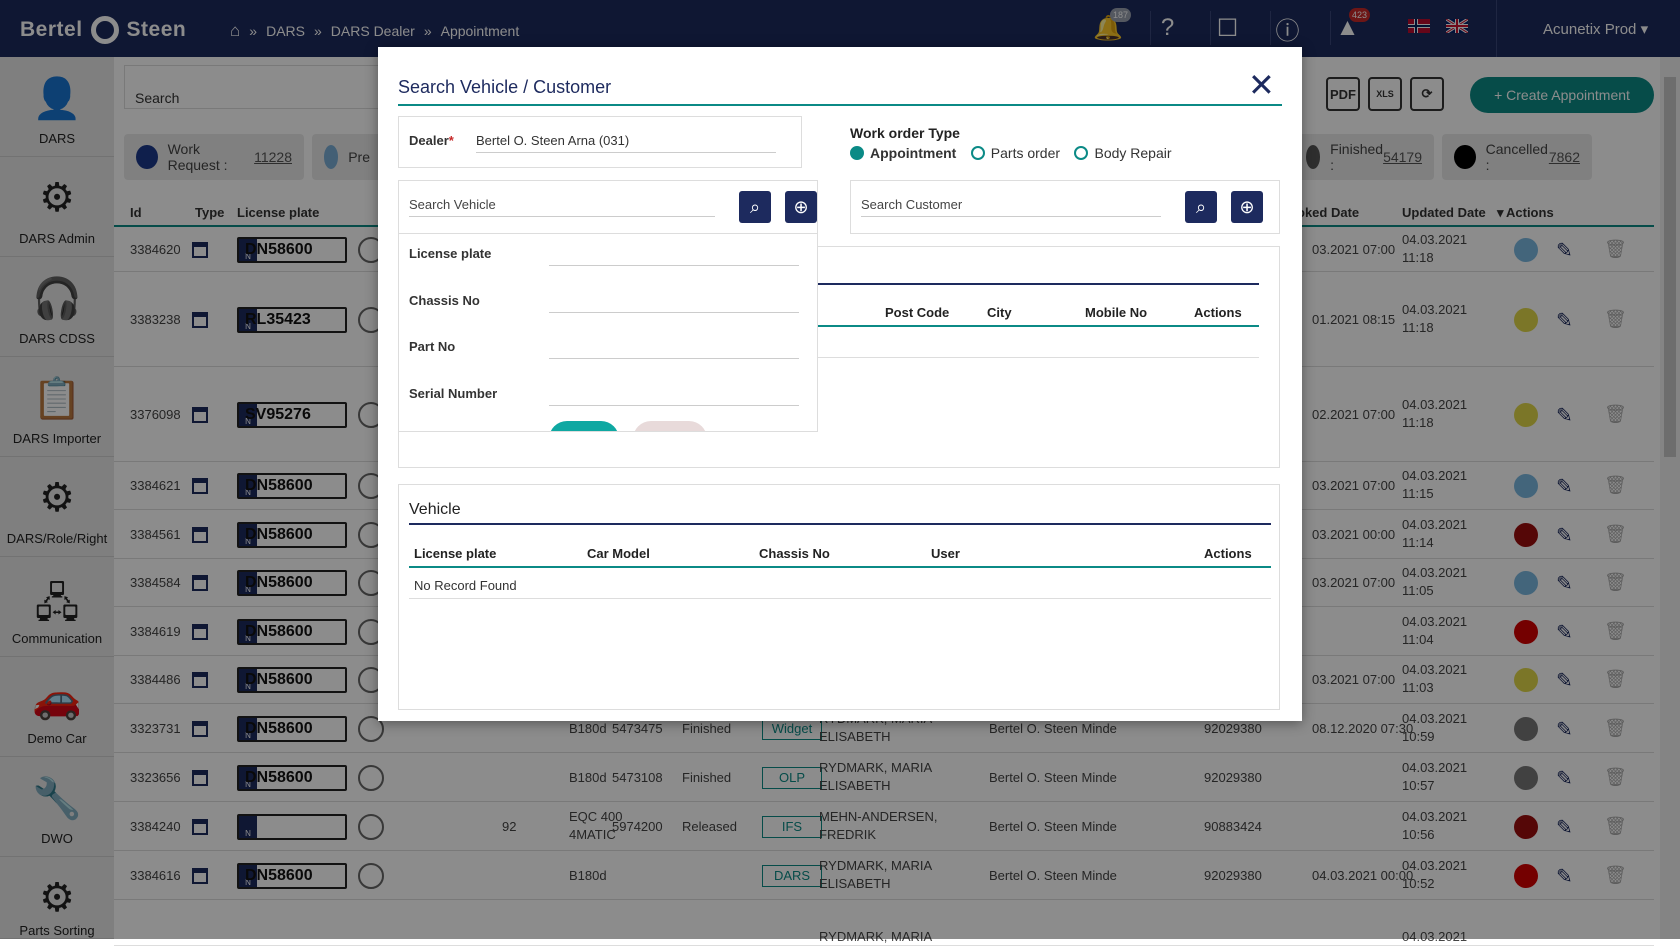 The height and width of the screenshot is (946, 1680). Describe the element at coordinates (1261, 85) in the screenshot. I see `close-icon: ✕` at that location.